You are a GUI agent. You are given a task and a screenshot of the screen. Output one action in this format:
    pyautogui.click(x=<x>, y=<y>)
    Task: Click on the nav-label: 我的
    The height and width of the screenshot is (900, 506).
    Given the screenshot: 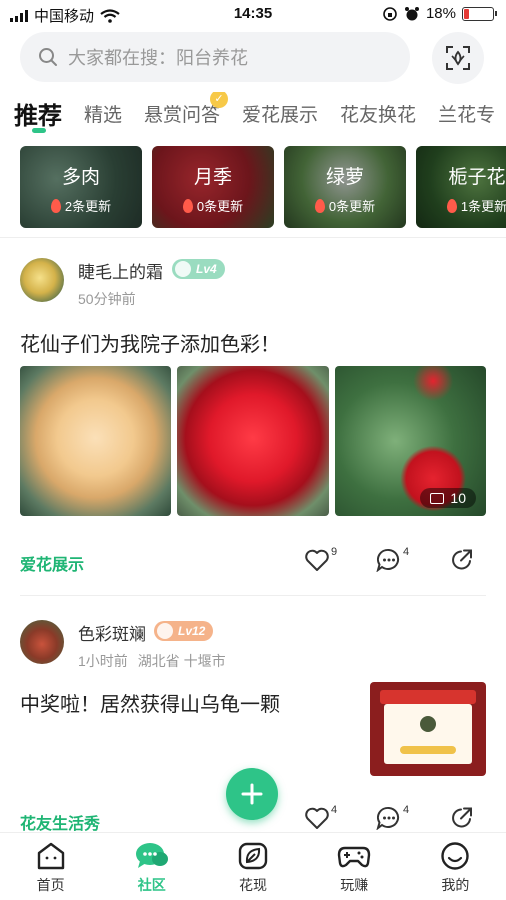 What is the action you would take?
    pyautogui.click(x=455, y=885)
    